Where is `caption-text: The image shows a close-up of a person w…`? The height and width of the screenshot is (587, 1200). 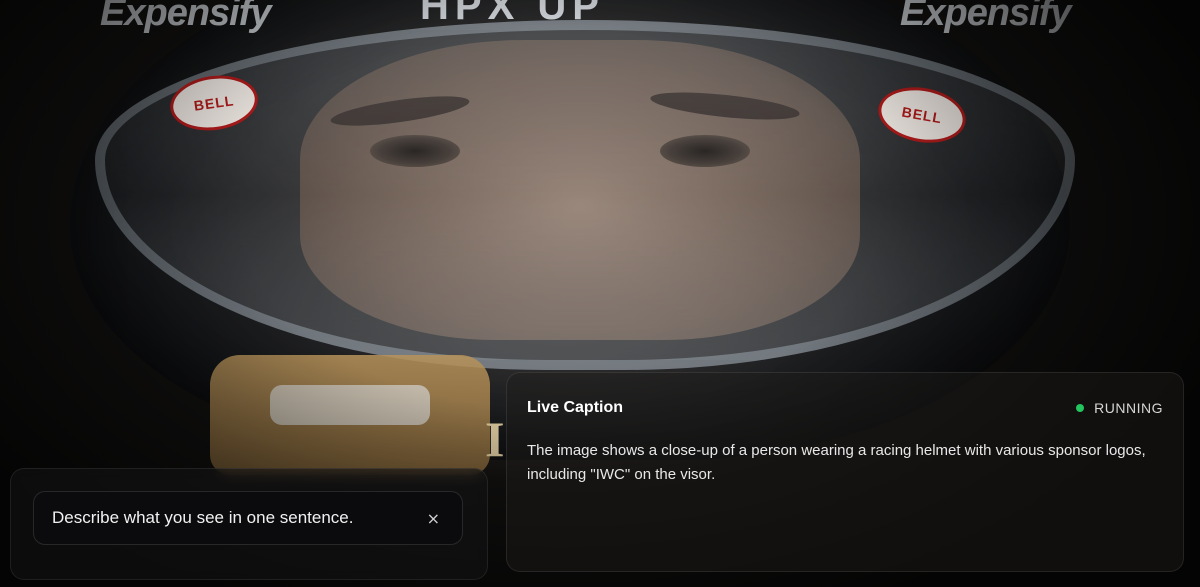
caption-text: The image shows a close-up of a person w… is located at coordinates (836, 462).